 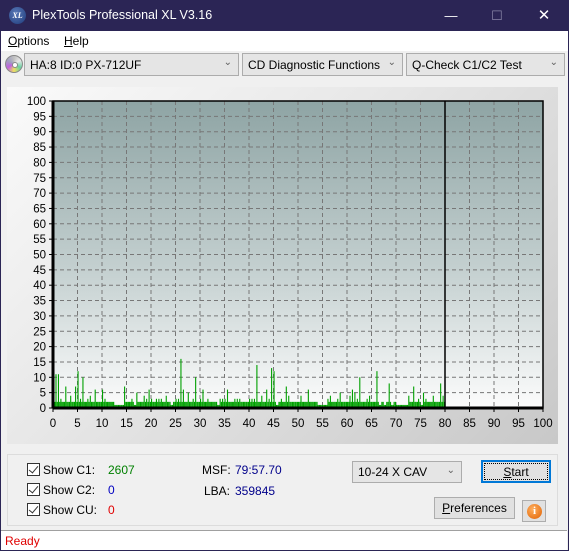 I want to click on x-tick-label: 10, so click(x=102, y=424).